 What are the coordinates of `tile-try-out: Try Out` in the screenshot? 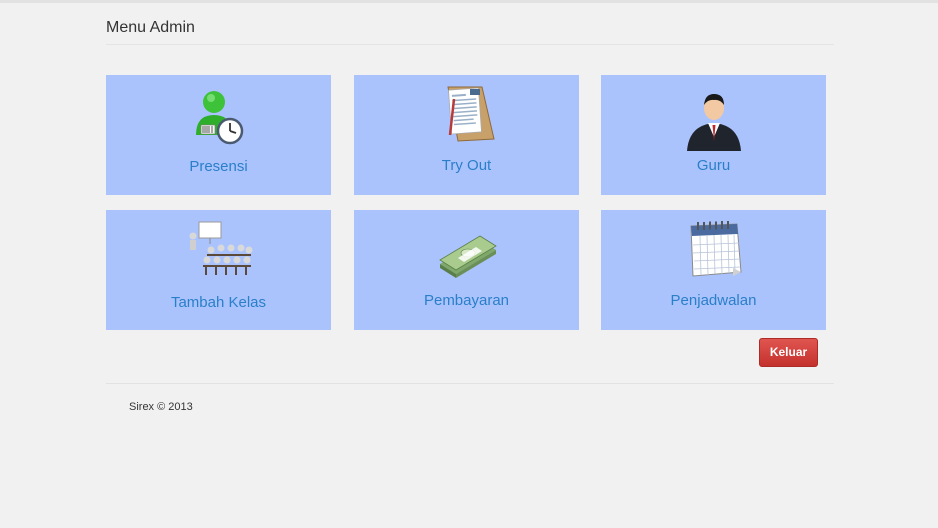 It's located at (466, 135).